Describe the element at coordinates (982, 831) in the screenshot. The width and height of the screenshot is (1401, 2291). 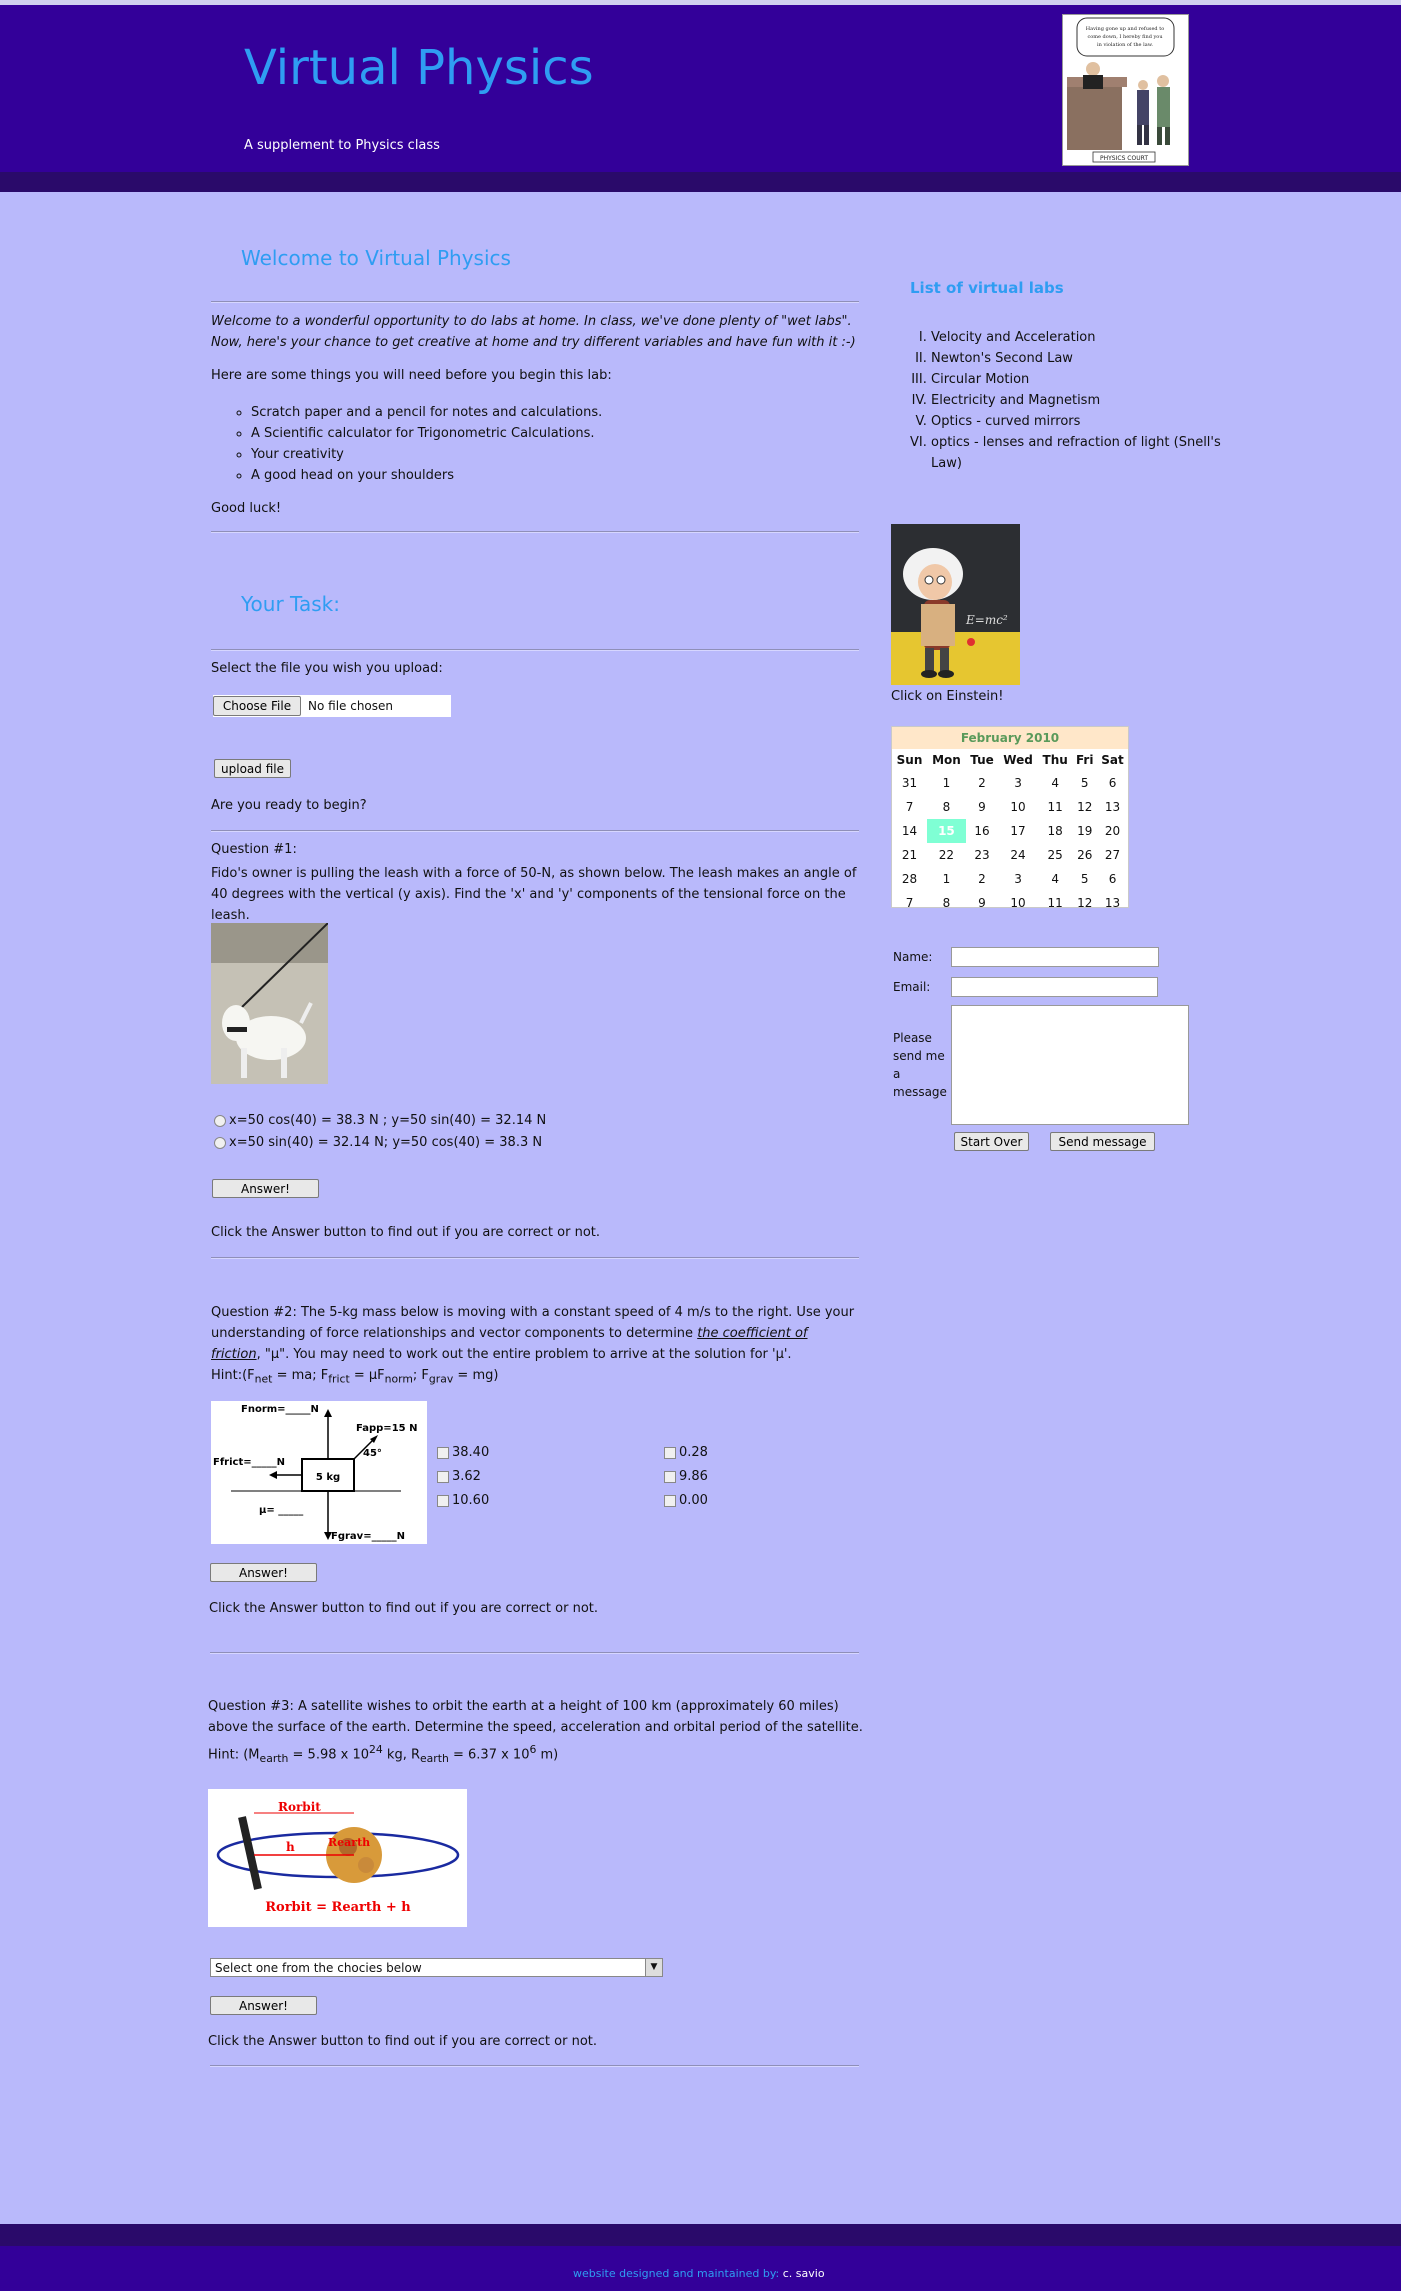
I see `calendar-day: 16` at that location.